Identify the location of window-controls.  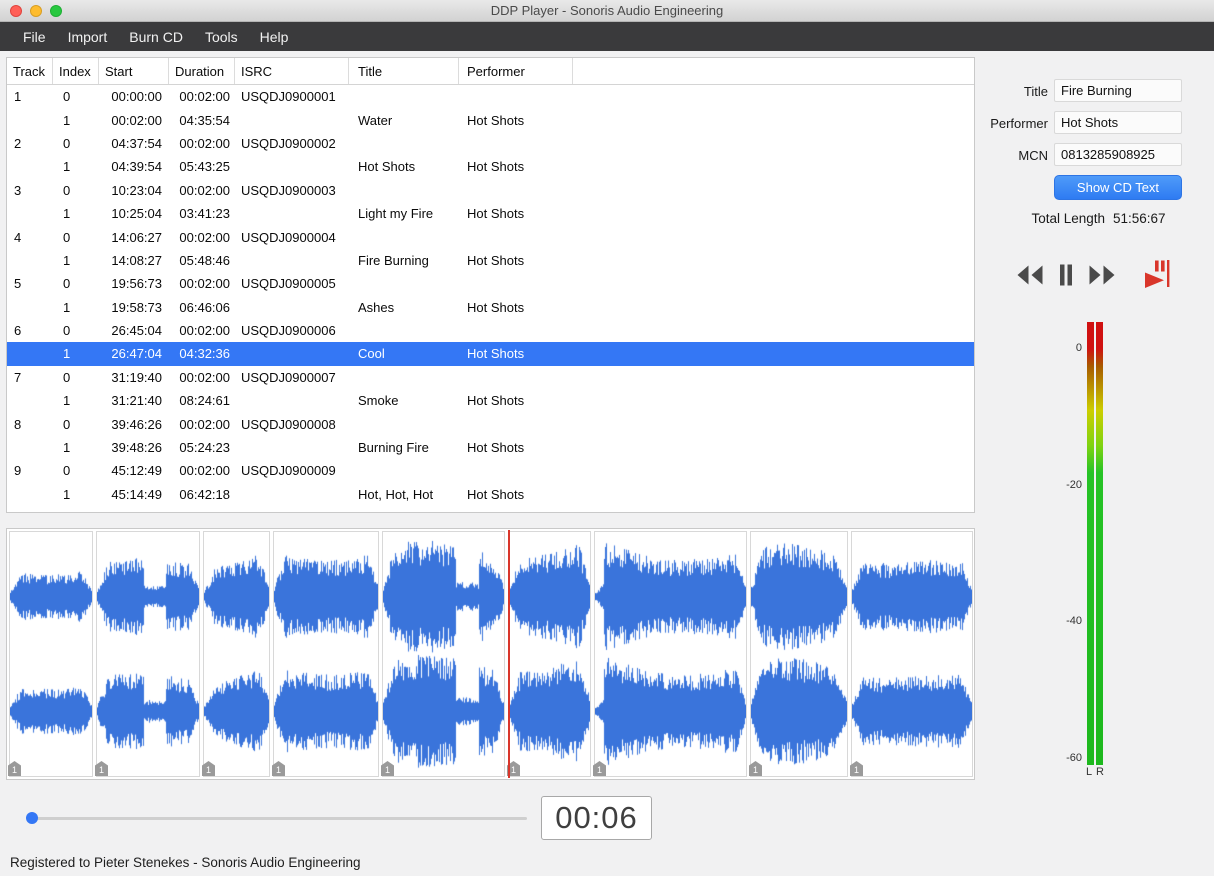
(36, 11).